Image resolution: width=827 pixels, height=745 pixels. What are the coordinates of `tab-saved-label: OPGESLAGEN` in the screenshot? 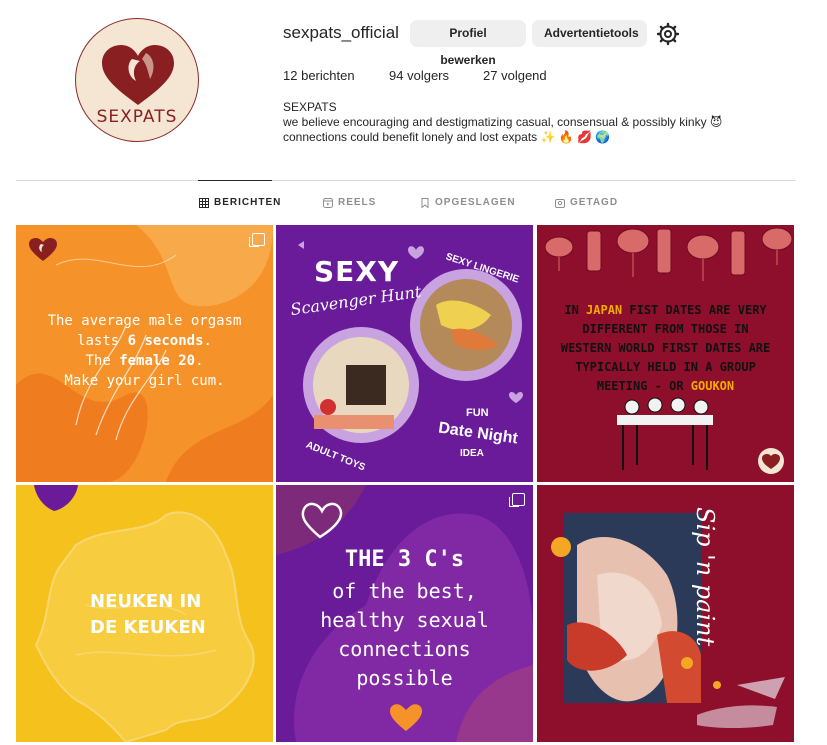 It's located at (475, 202).